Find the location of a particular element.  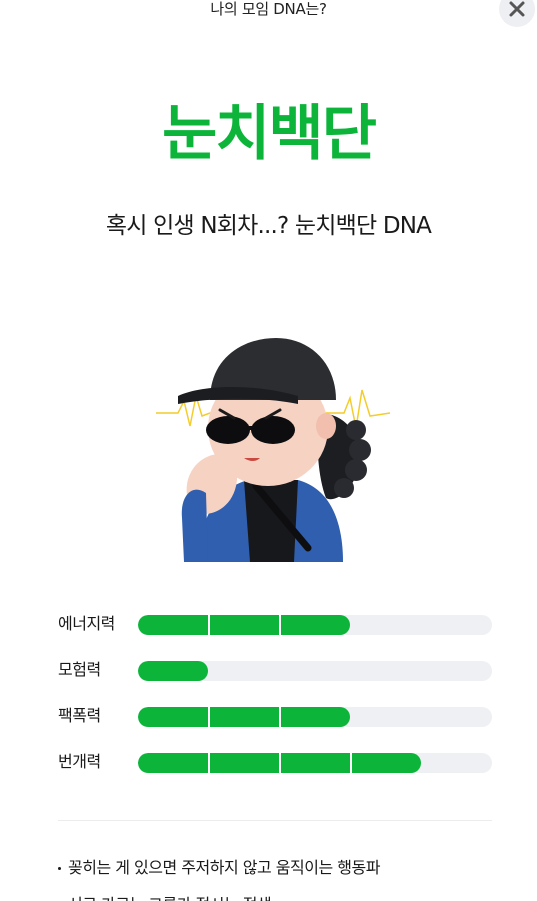

close-icon is located at coordinates (517, 9).